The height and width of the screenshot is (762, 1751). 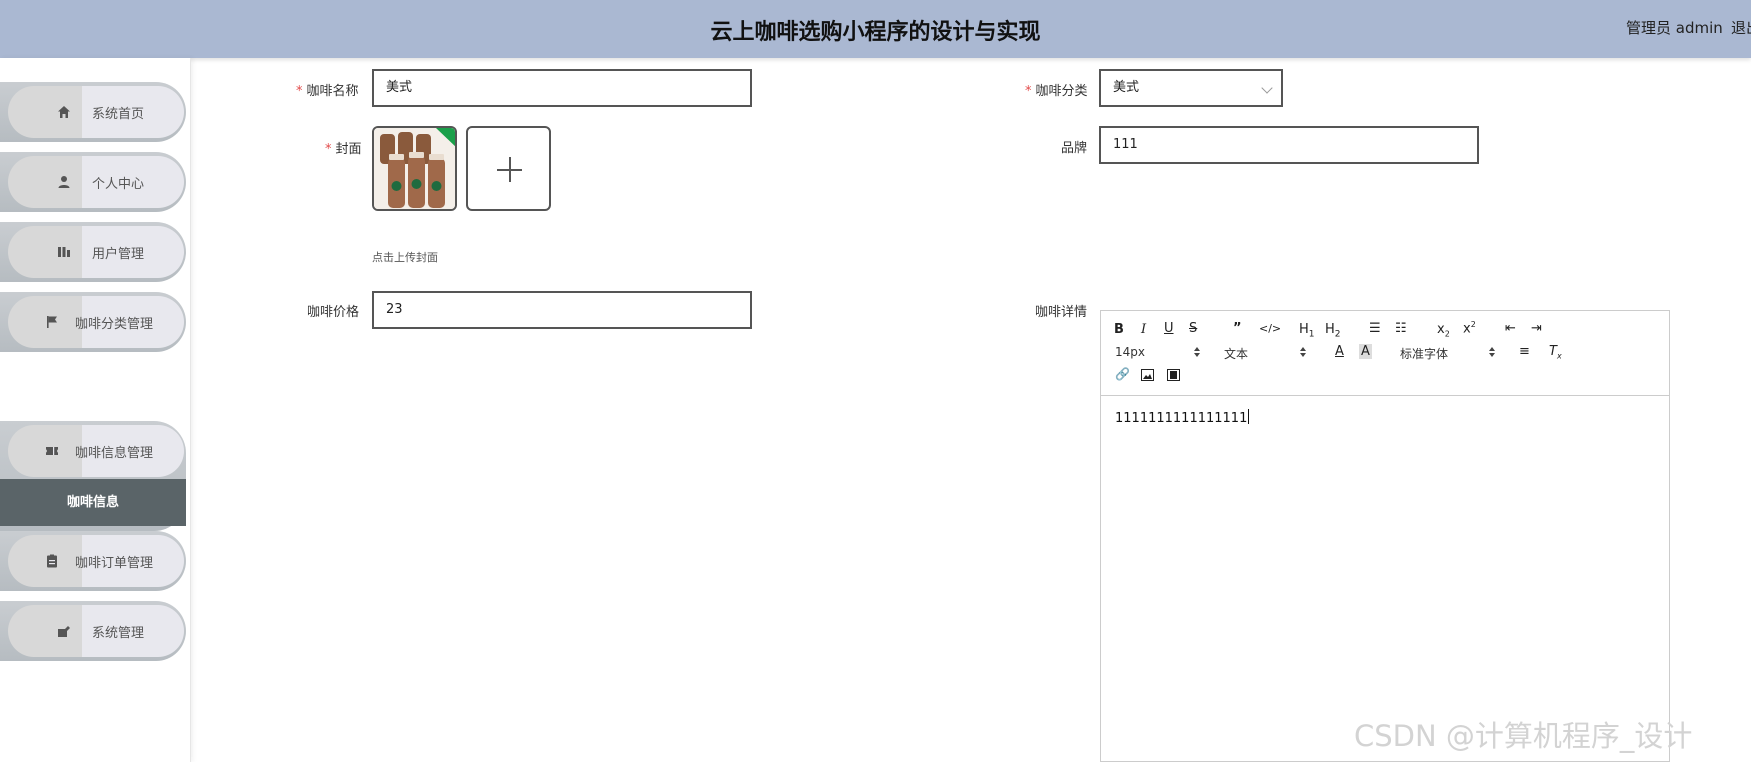 What do you see at coordinates (1147, 375) in the screenshot?
I see `image-icon` at bounding box center [1147, 375].